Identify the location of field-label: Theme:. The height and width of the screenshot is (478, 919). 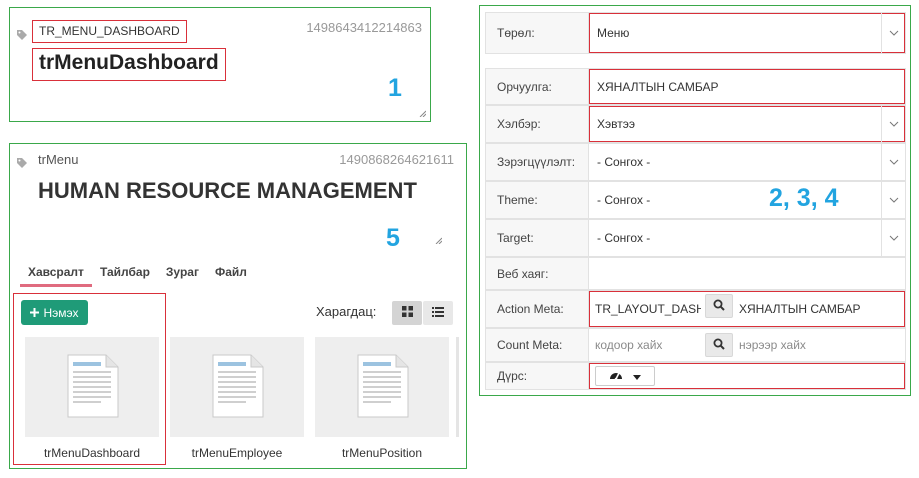
(537, 200).